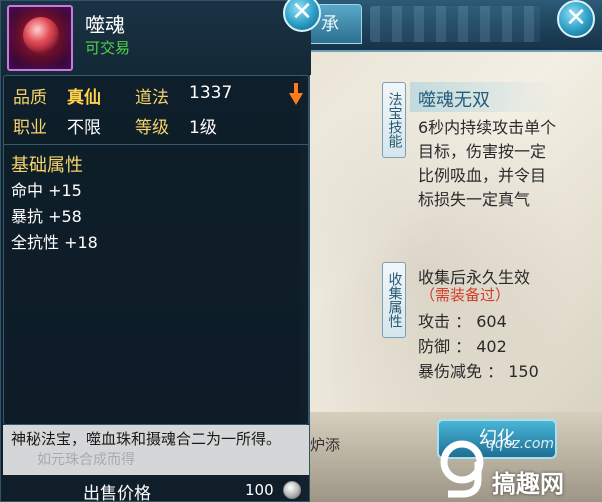 The width and height of the screenshot is (602, 502). What do you see at coordinates (520, 444) in the screenshot?
I see `watermark-site: qqoz.com` at bounding box center [520, 444].